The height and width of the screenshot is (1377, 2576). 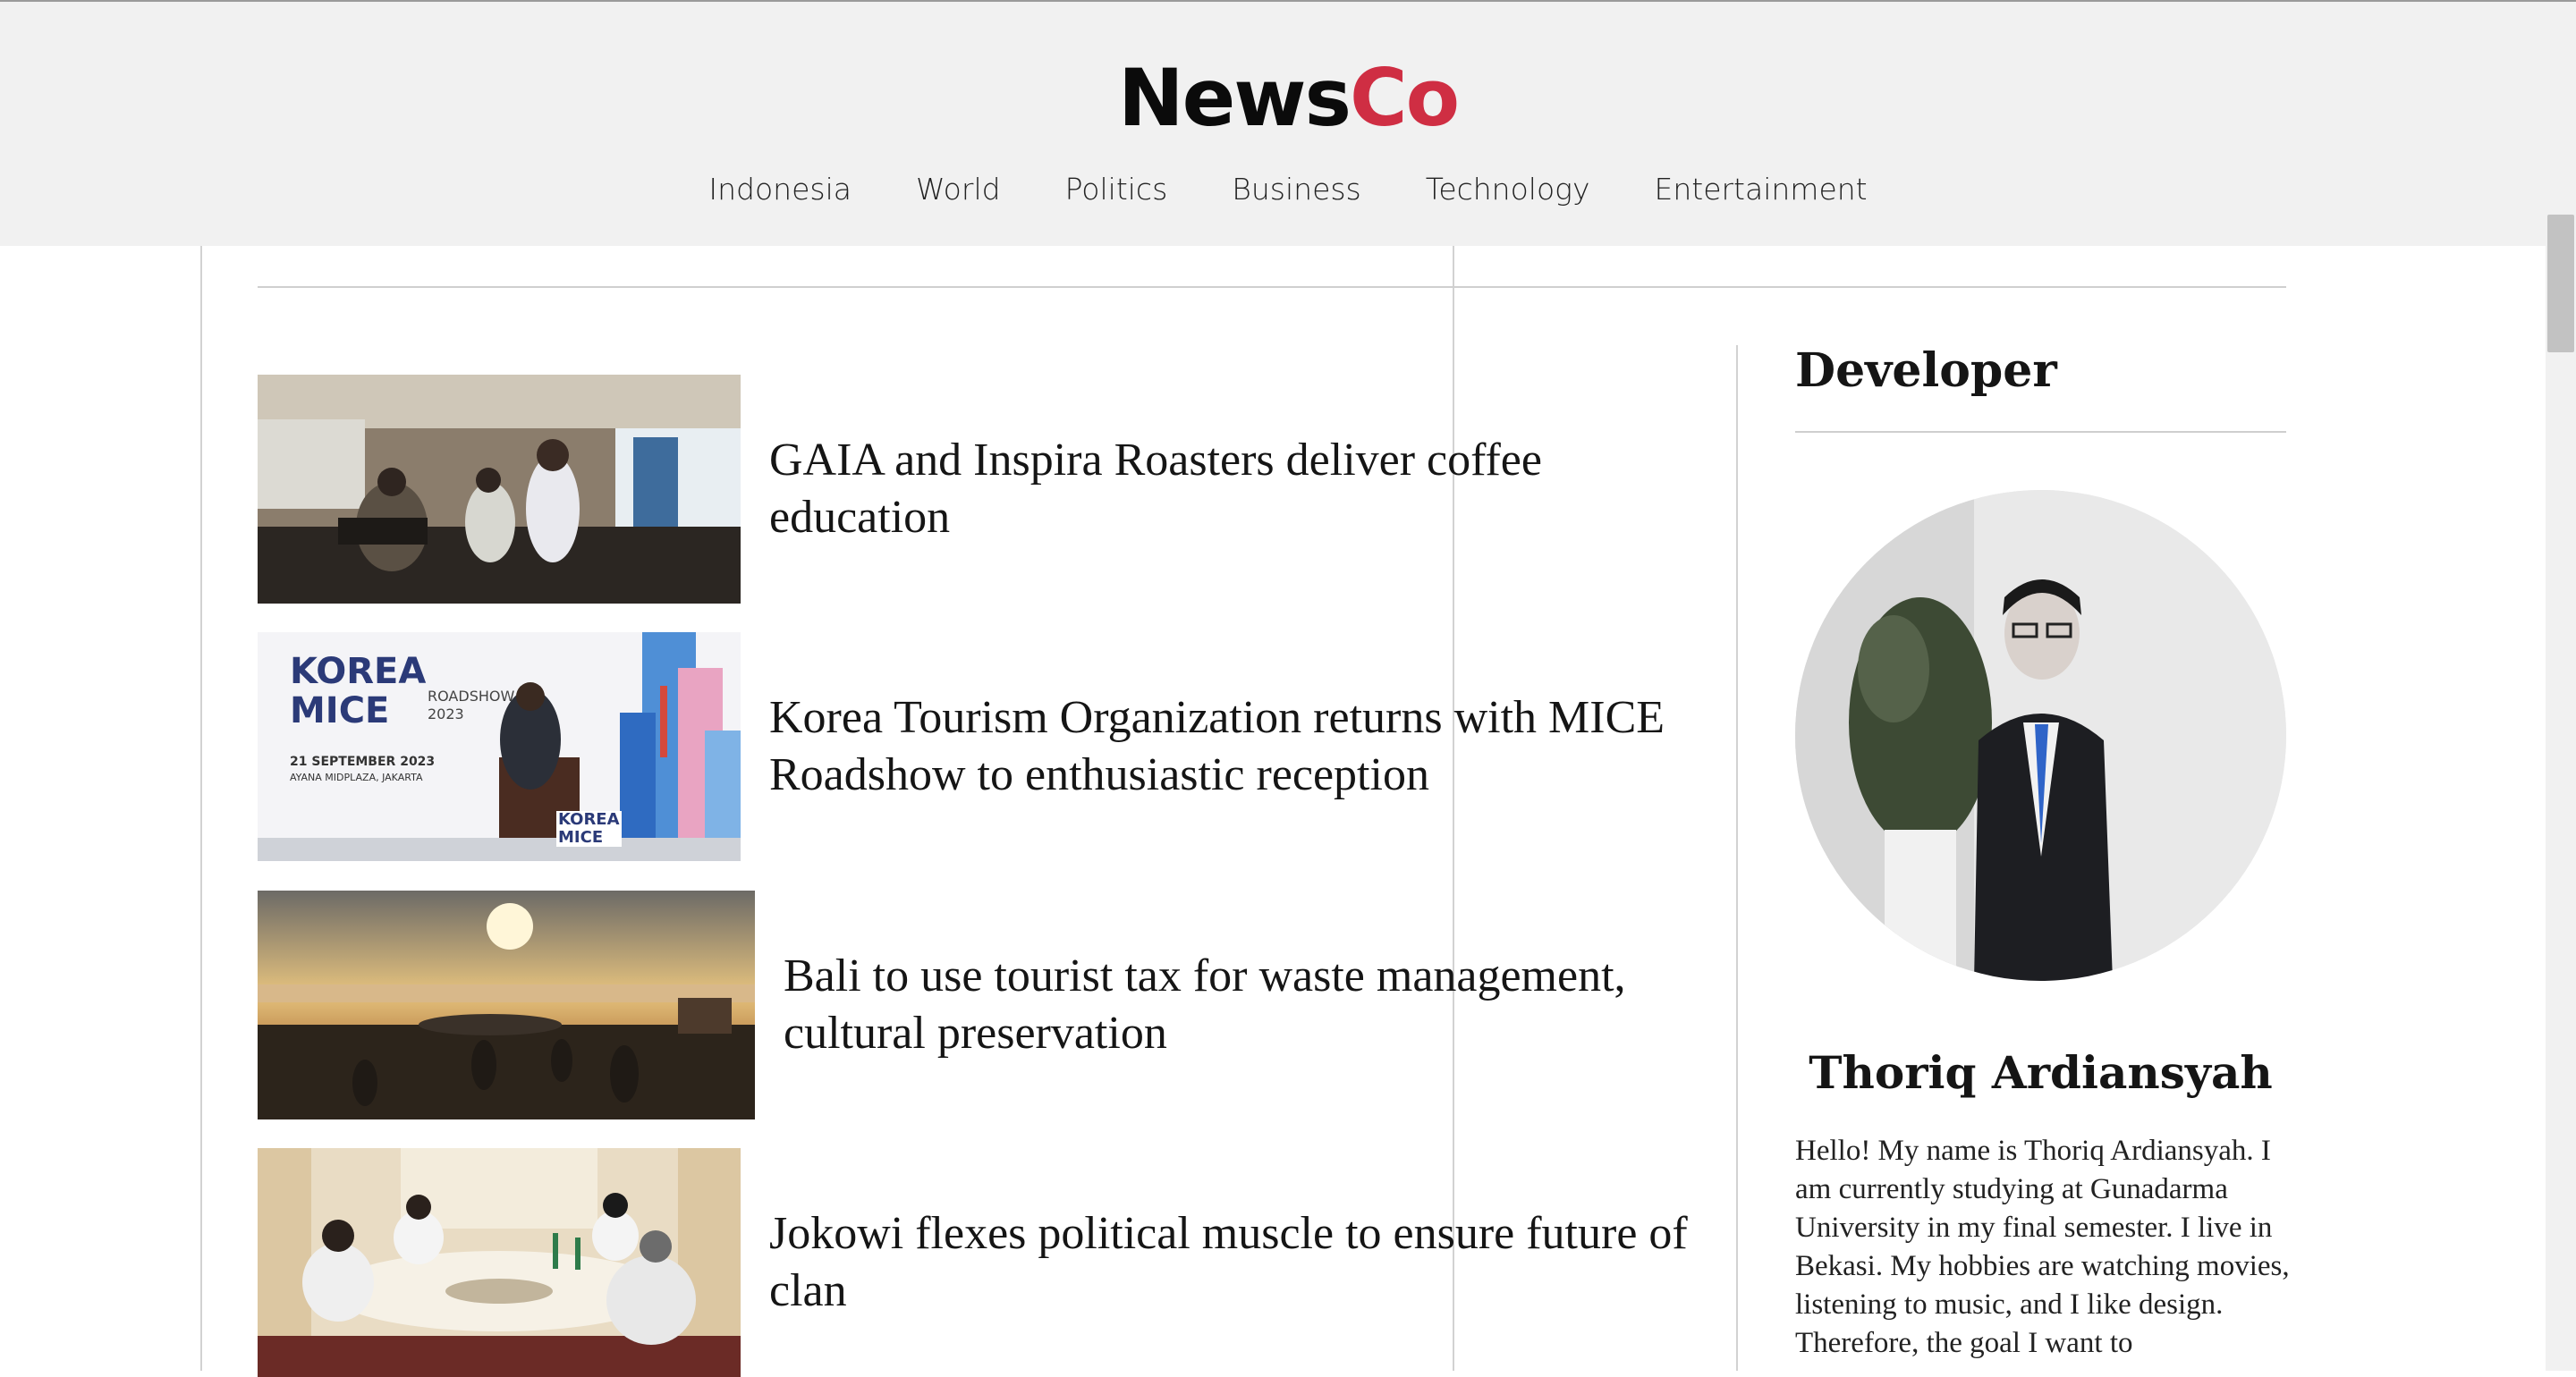 I want to click on nav-technology: Technology, so click(x=1508, y=189).